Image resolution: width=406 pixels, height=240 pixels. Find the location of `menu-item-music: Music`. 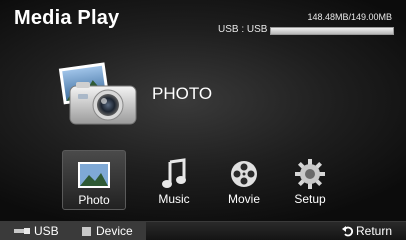

menu-item-music: Music is located at coordinates (174, 180).